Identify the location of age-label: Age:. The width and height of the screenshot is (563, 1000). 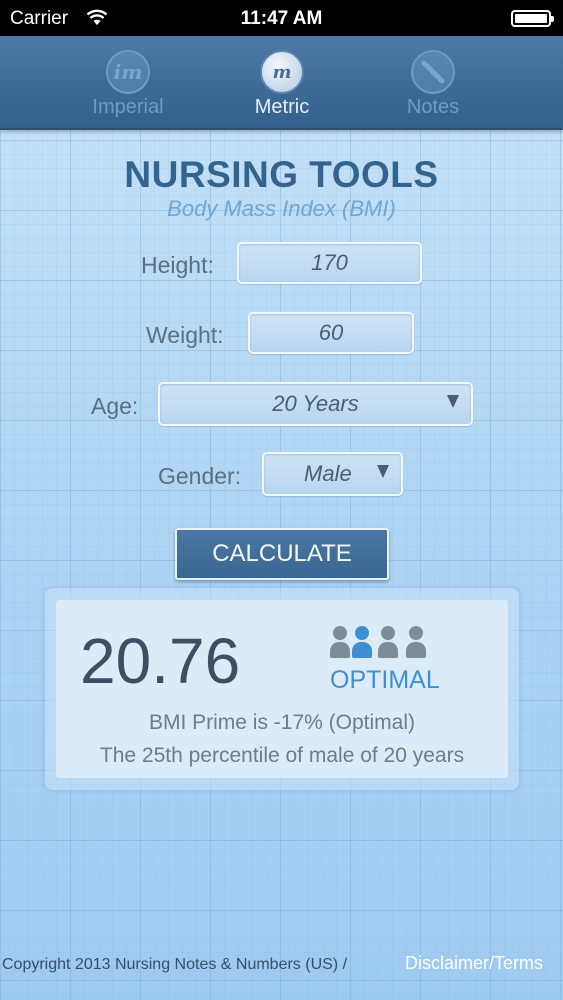
(115, 406).